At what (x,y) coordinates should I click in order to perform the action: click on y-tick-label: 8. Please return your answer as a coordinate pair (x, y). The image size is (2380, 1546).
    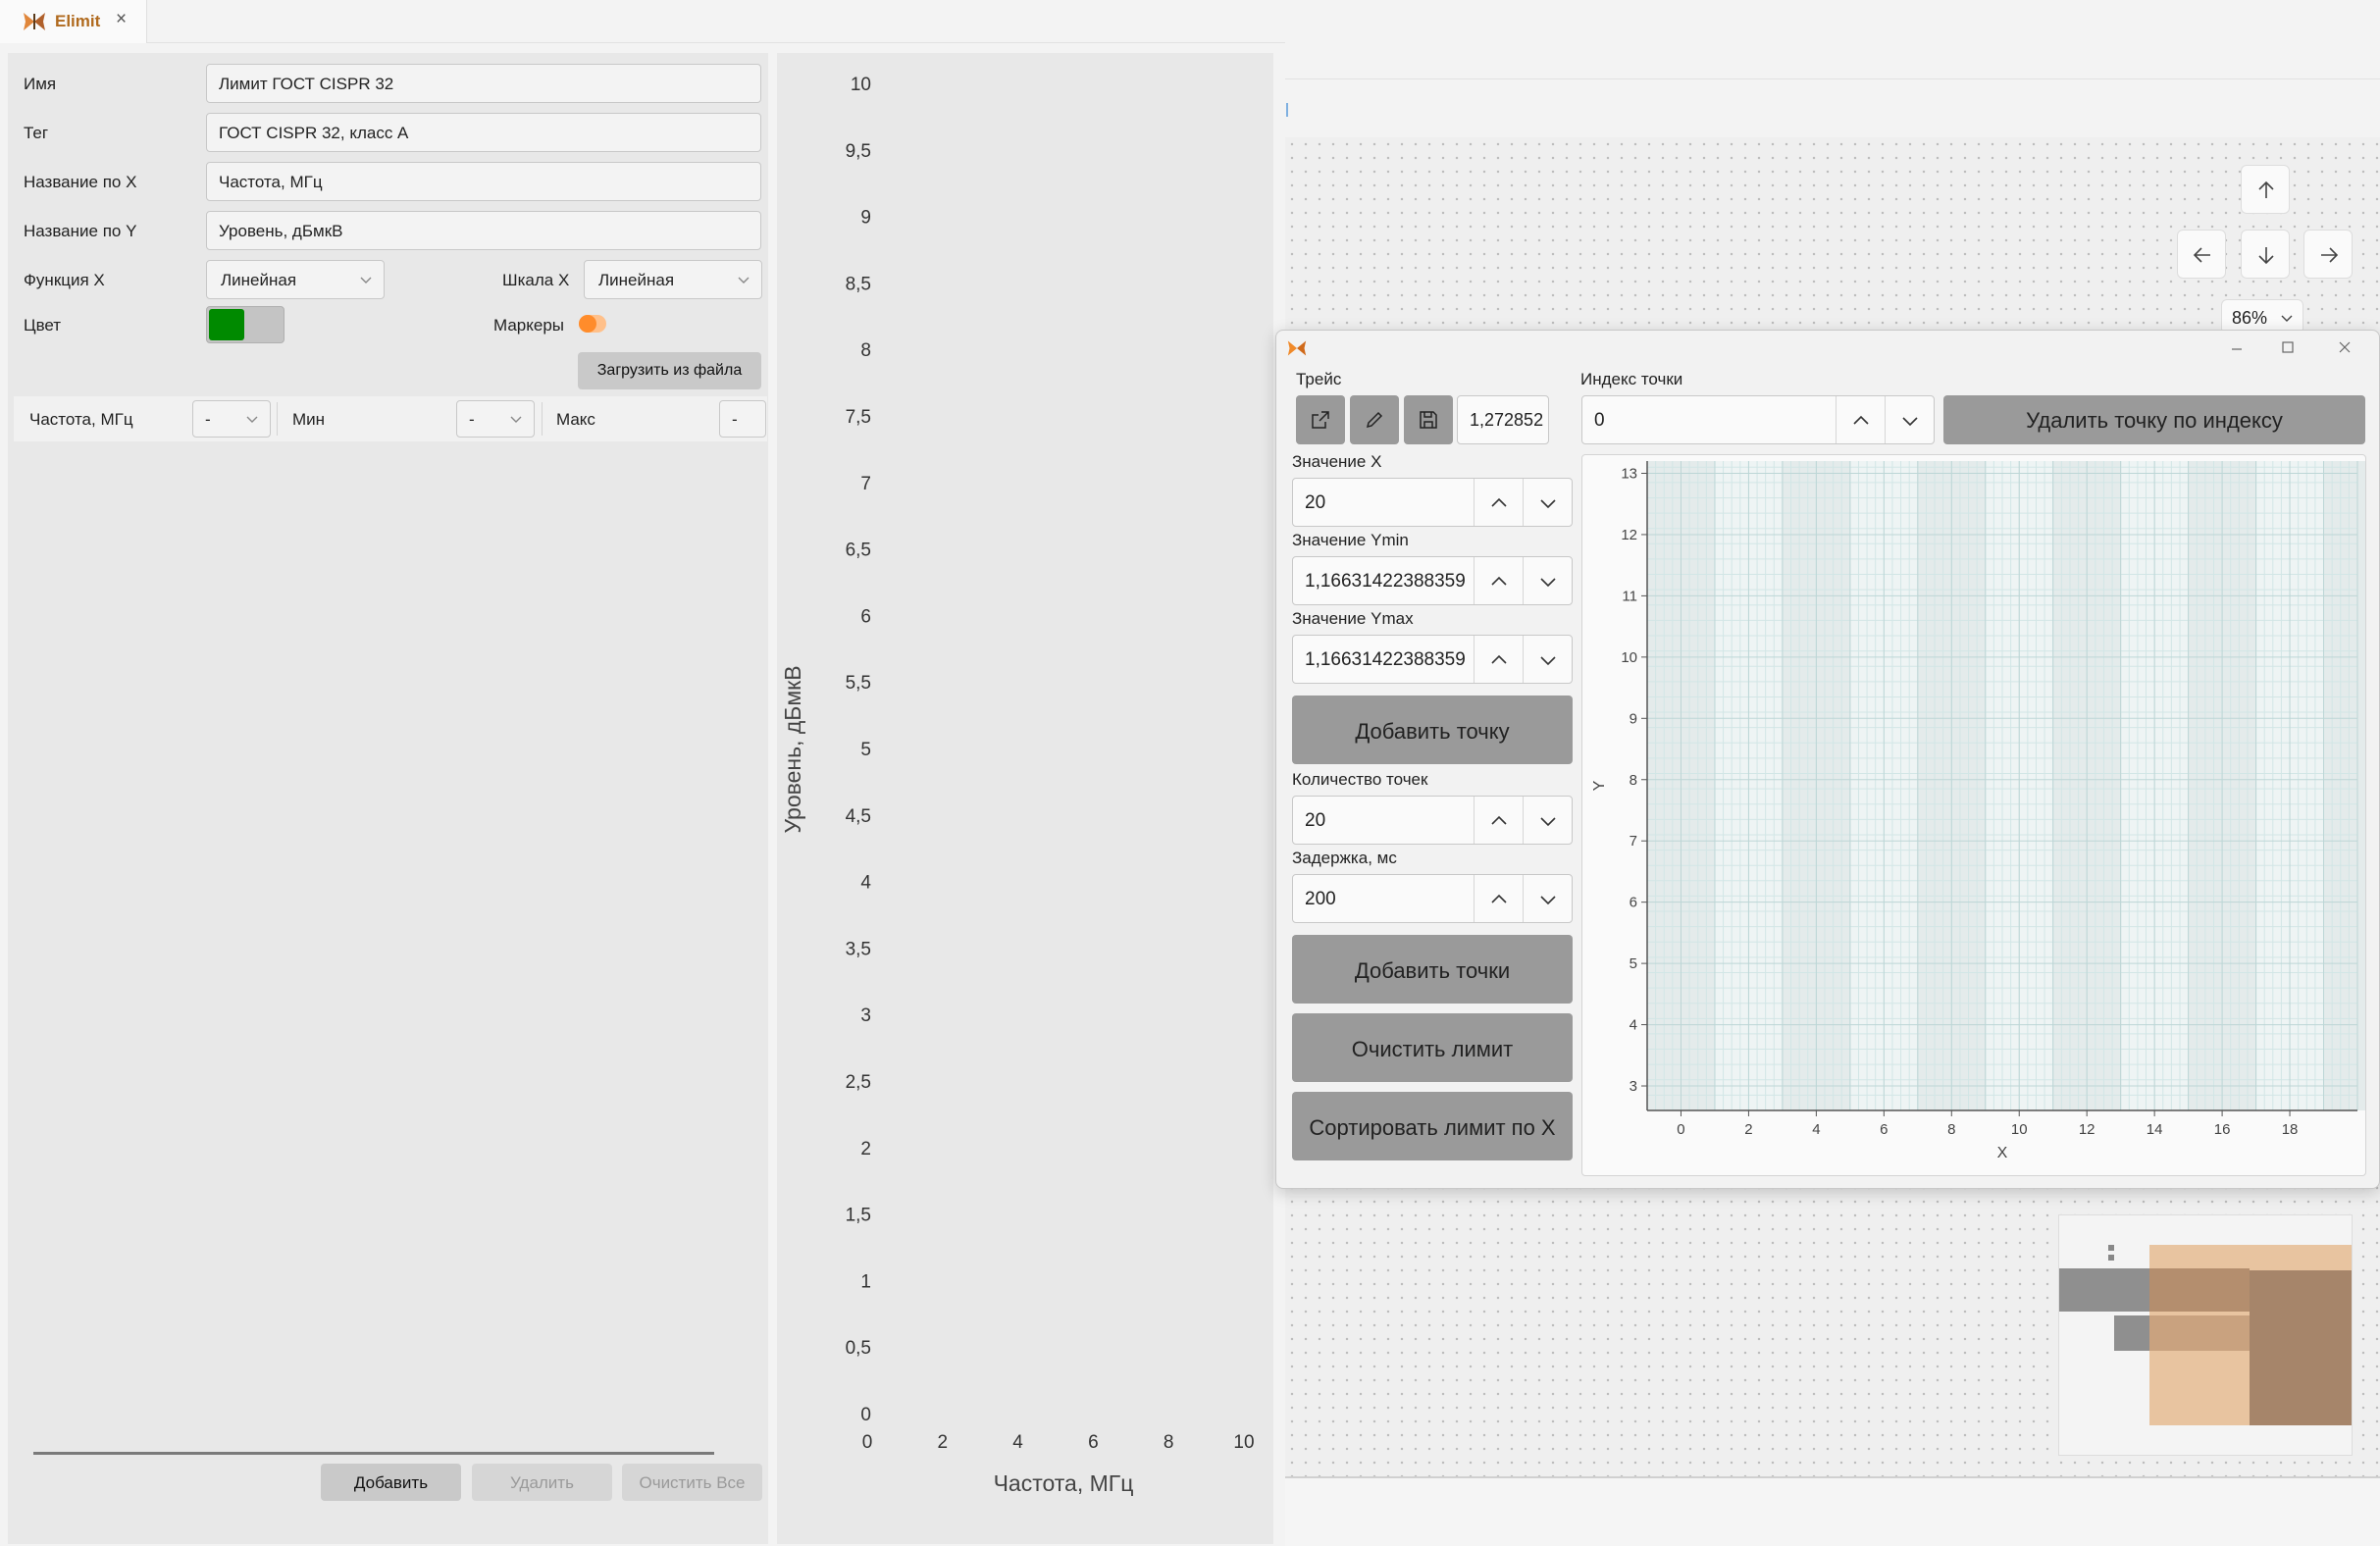
    Looking at the image, I should click on (865, 350).